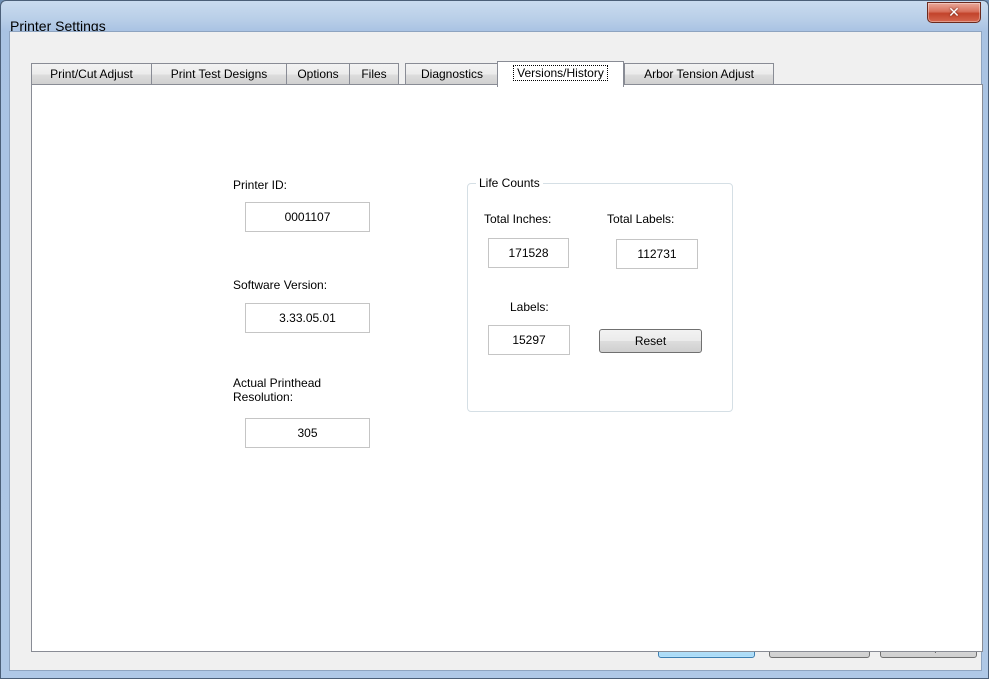 This screenshot has height=679, width=989. I want to click on total-labels-field: 112731, so click(657, 254).